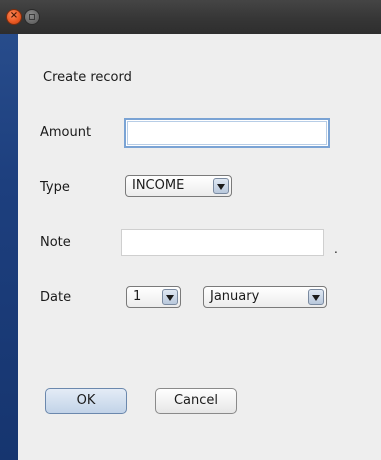 This screenshot has width=381, height=460. Describe the element at coordinates (55, 187) in the screenshot. I see `type-label: Type` at that location.